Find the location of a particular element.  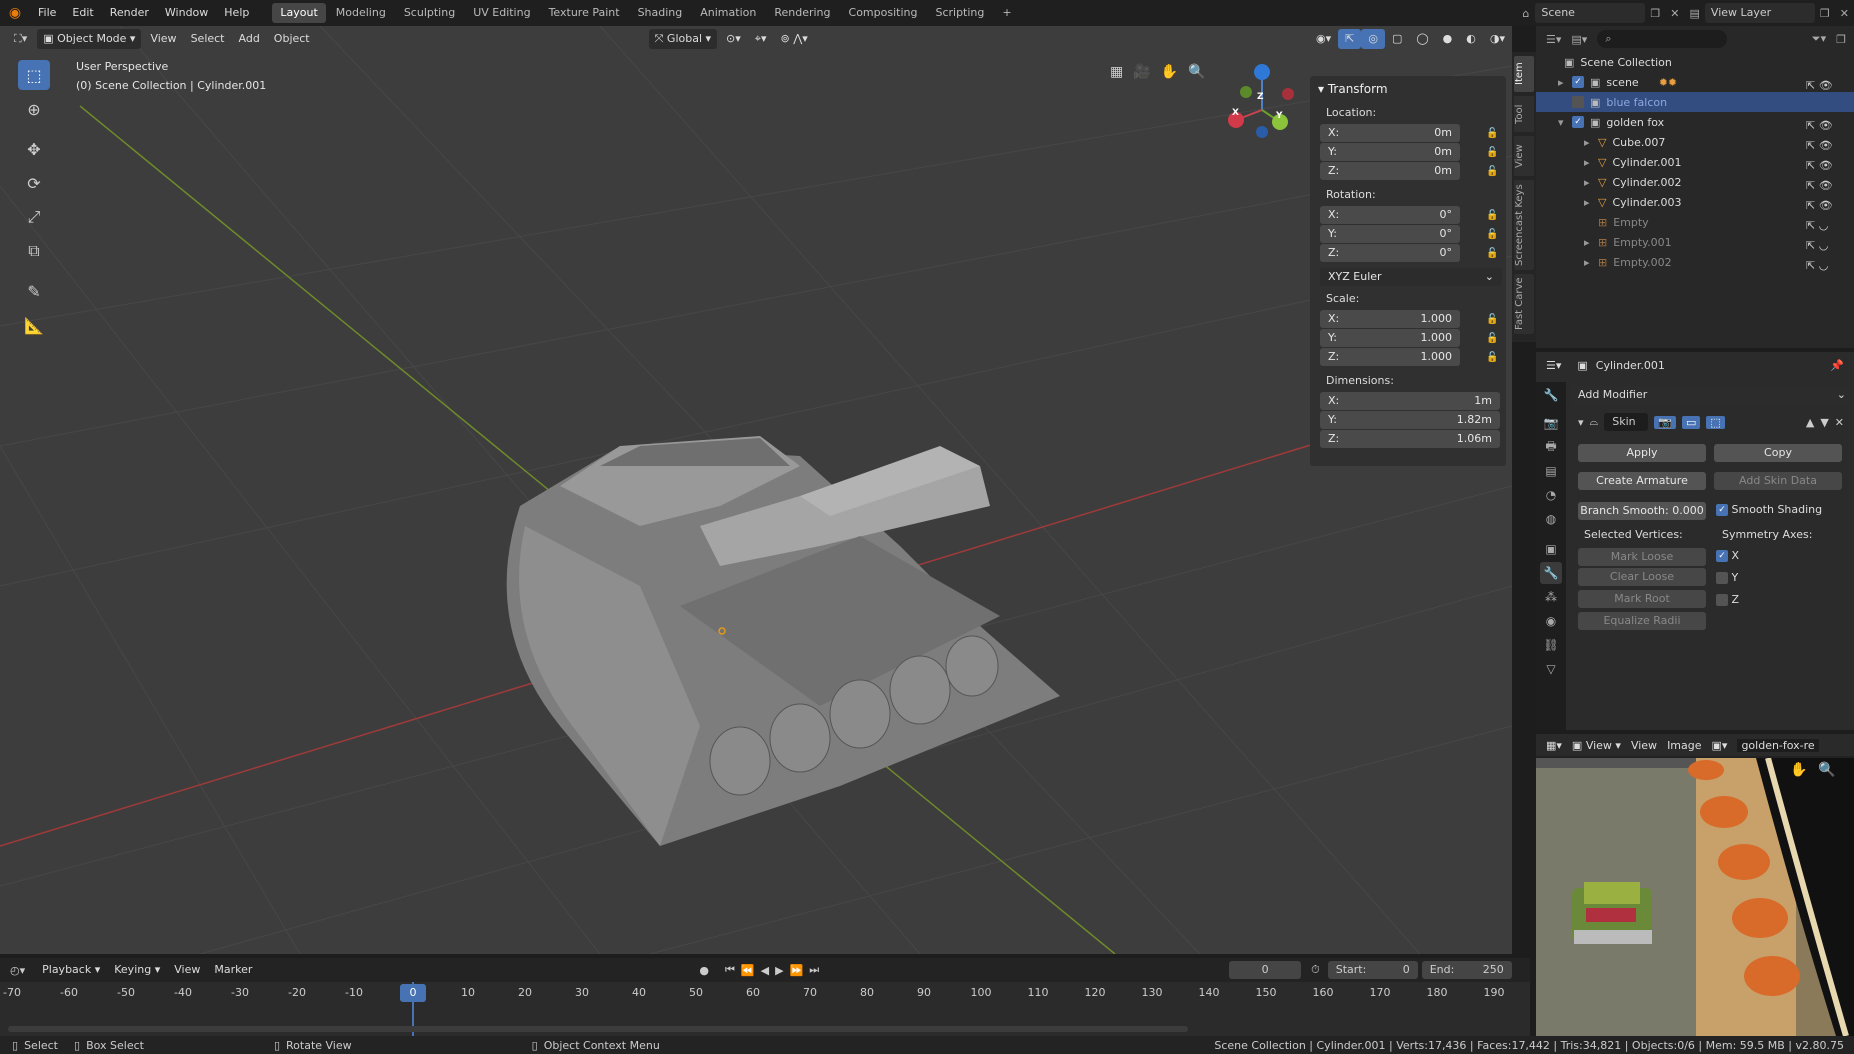

render-toggle-icon: ⬚ is located at coordinates (1715, 422).